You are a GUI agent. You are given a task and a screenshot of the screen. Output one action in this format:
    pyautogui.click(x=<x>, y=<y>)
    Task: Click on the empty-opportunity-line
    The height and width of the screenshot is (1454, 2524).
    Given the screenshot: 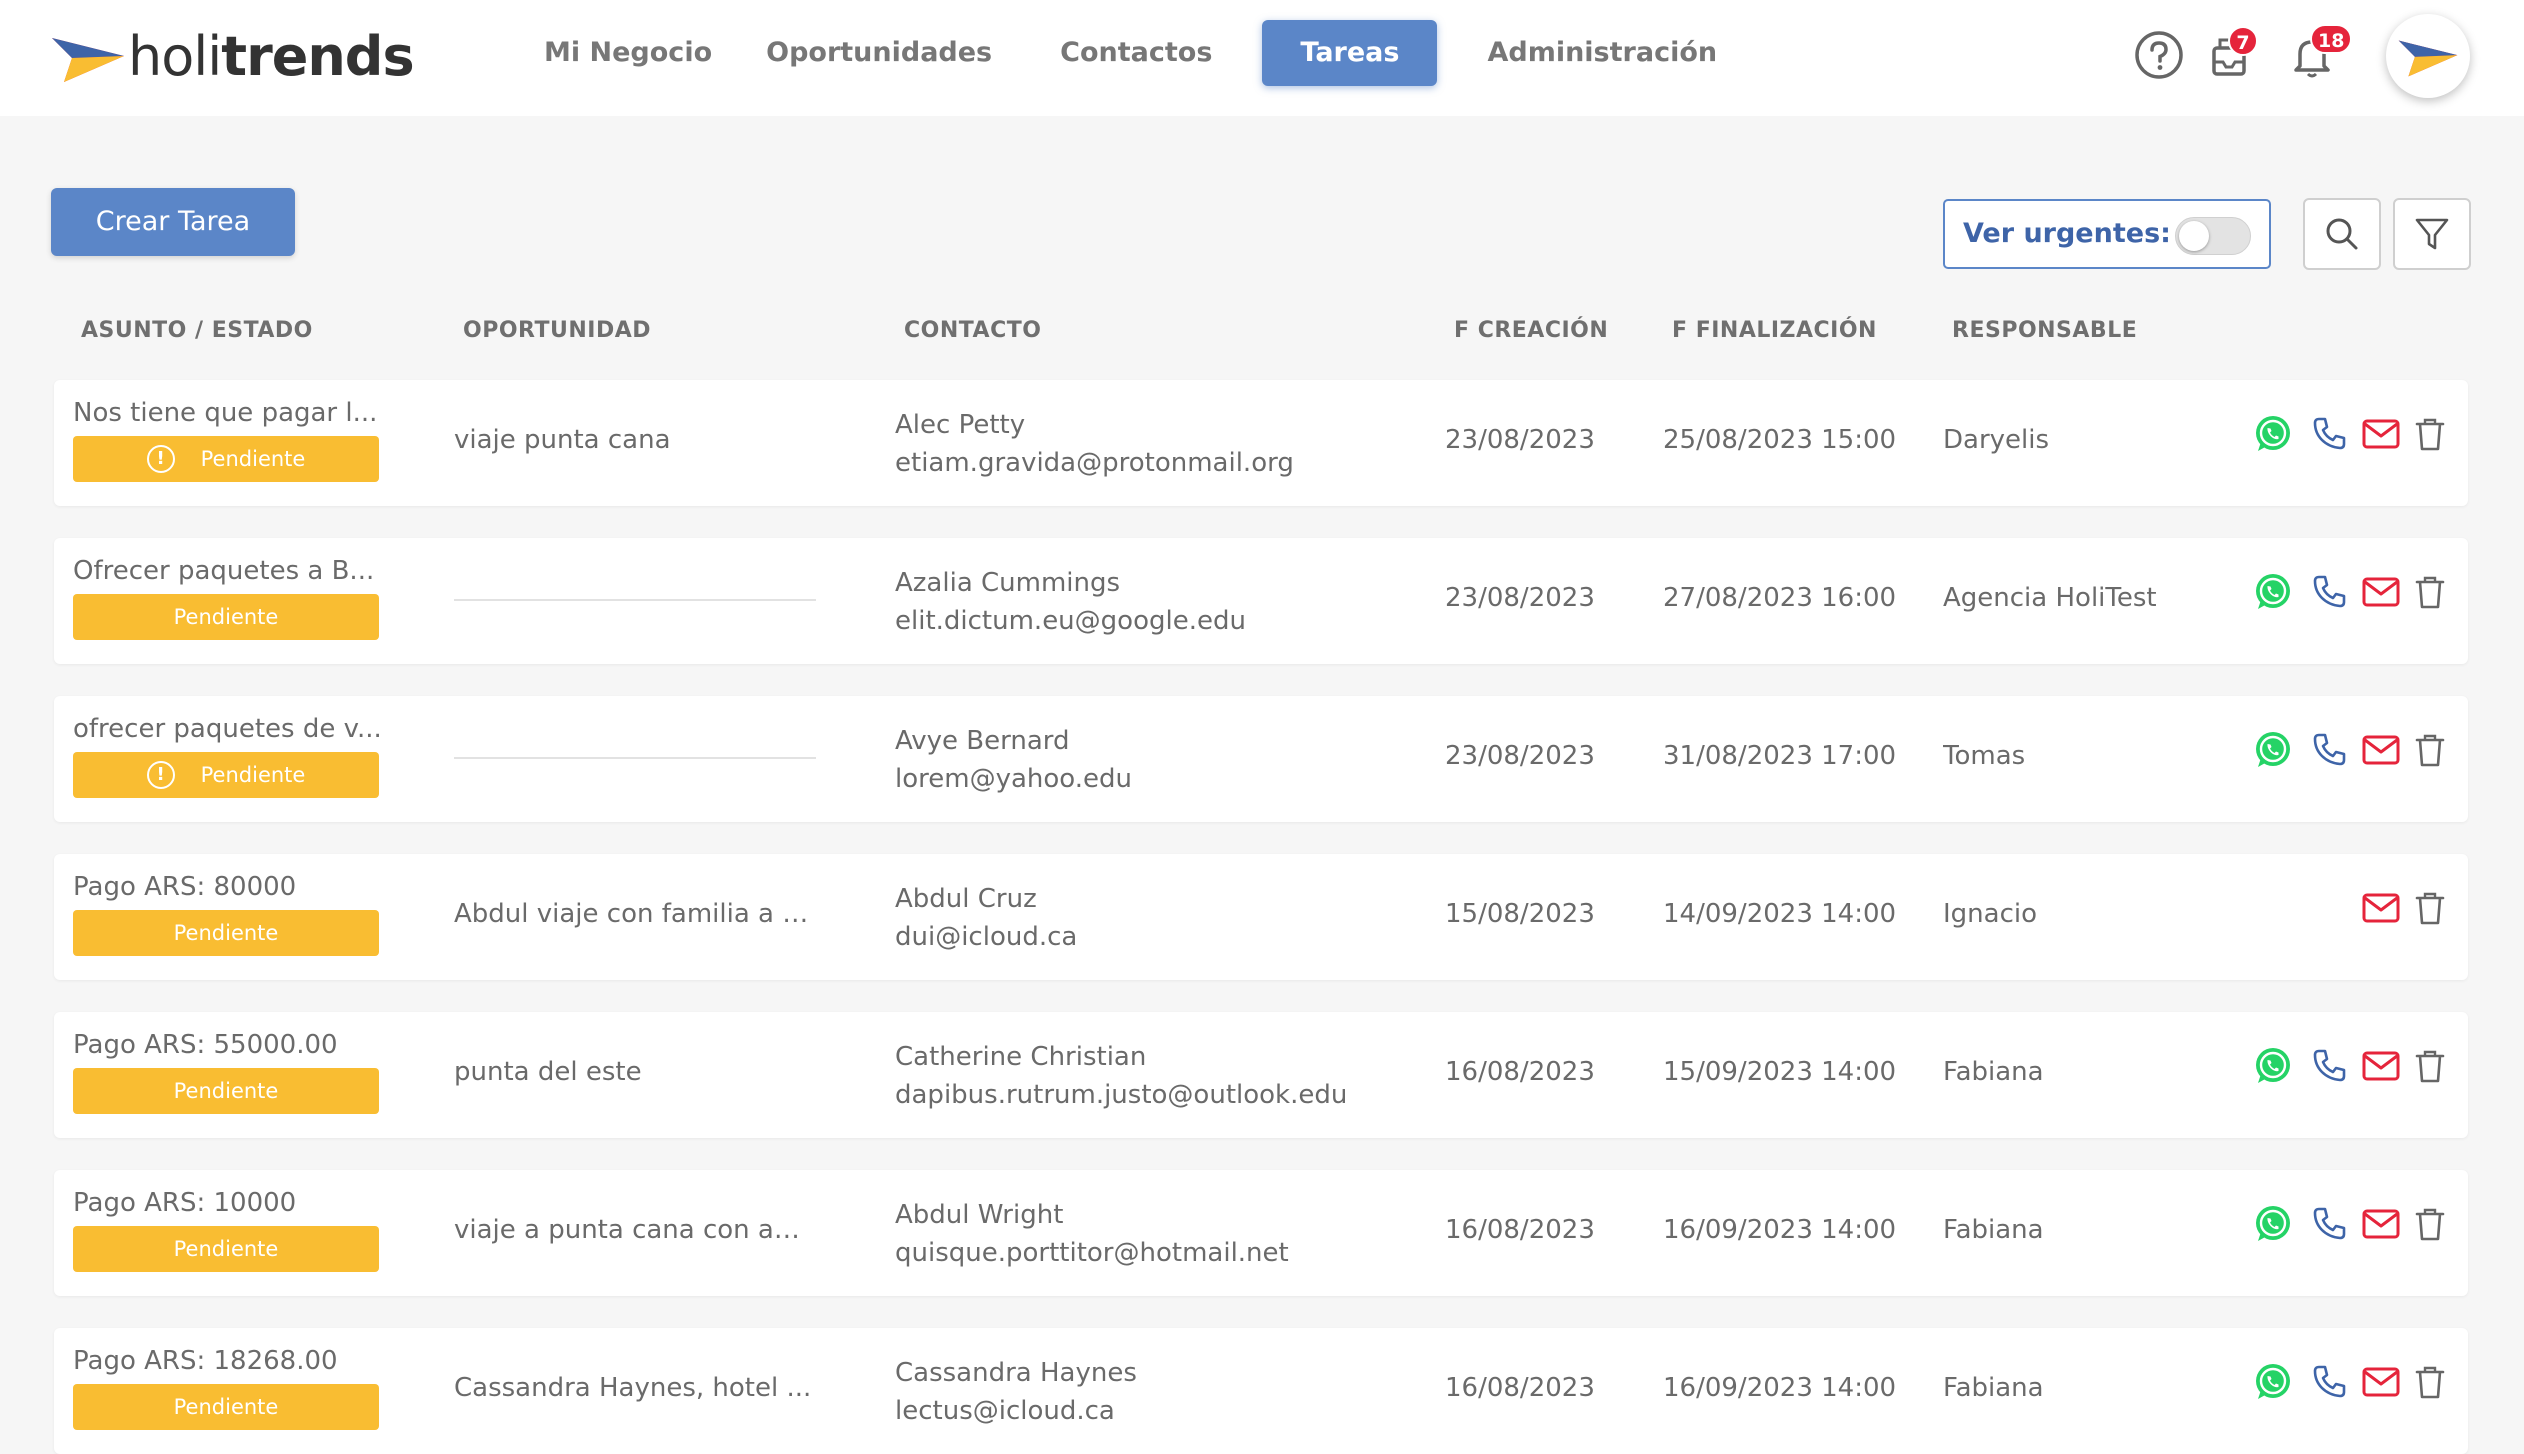 What is the action you would take?
    pyautogui.click(x=635, y=758)
    